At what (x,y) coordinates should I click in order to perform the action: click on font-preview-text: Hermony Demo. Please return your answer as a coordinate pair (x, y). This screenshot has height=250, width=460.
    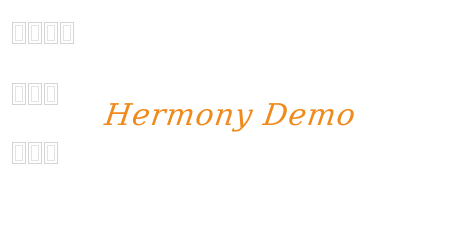
    Looking at the image, I should click on (230, 115).